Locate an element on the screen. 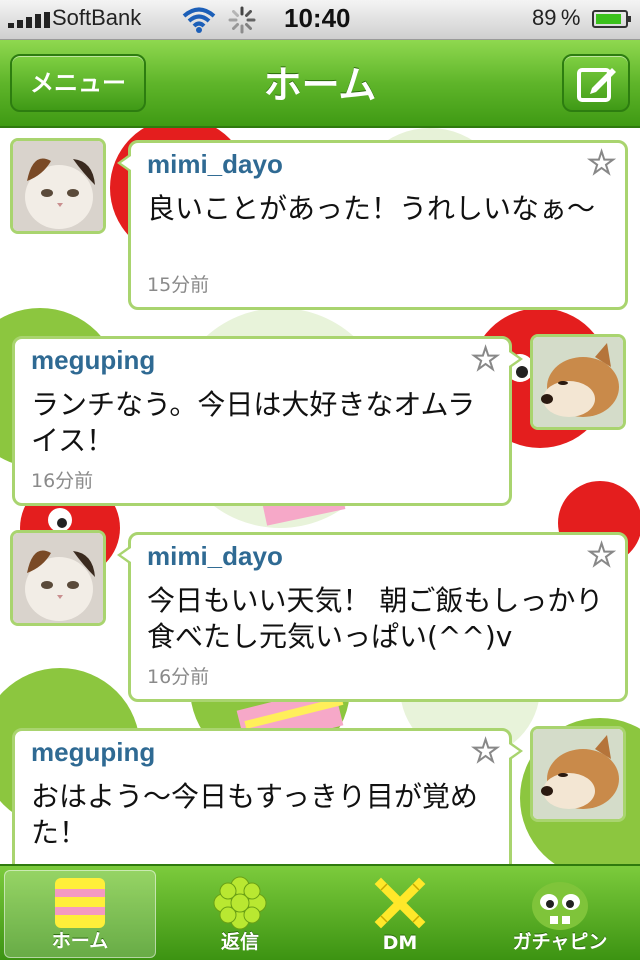 The height and width of the screenshot is (960, 640). battery-icon is located at coordinates (611, 19).